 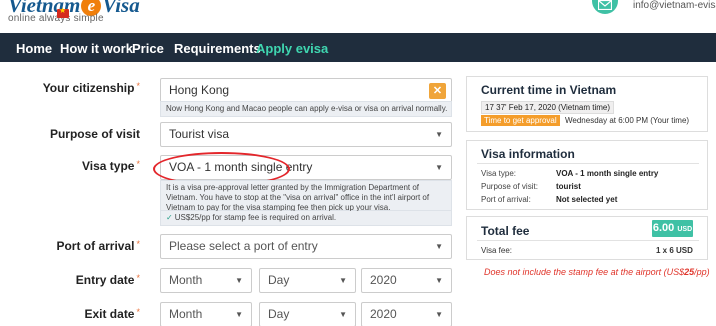 I want to click on nav-home: Home, so click(x=34, y=48).